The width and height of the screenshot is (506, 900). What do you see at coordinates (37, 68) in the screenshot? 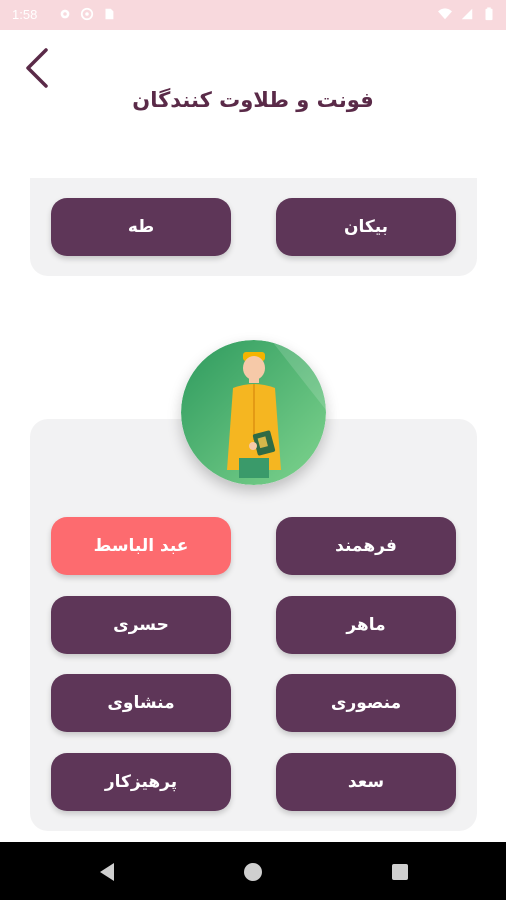
I see `chevron-left-icon` at bounding box center [37, 68].